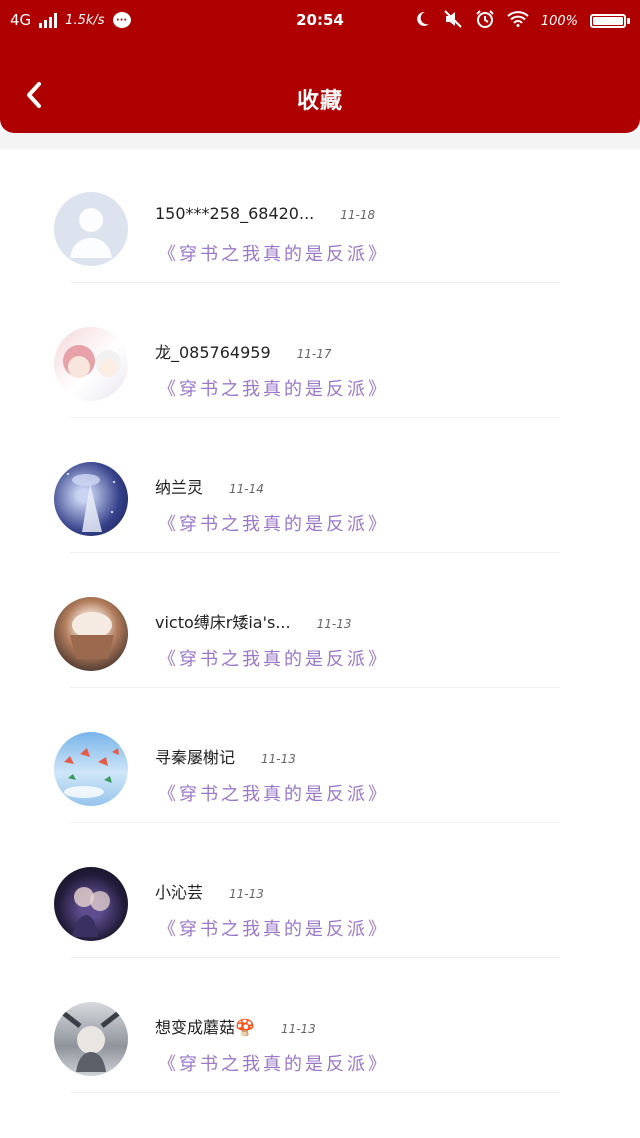 The height and width of the screenshot is (1138, 640). Describe the element at coordinates (91, 502) in the screenshot. I see `night-avatar-icon` at that location.